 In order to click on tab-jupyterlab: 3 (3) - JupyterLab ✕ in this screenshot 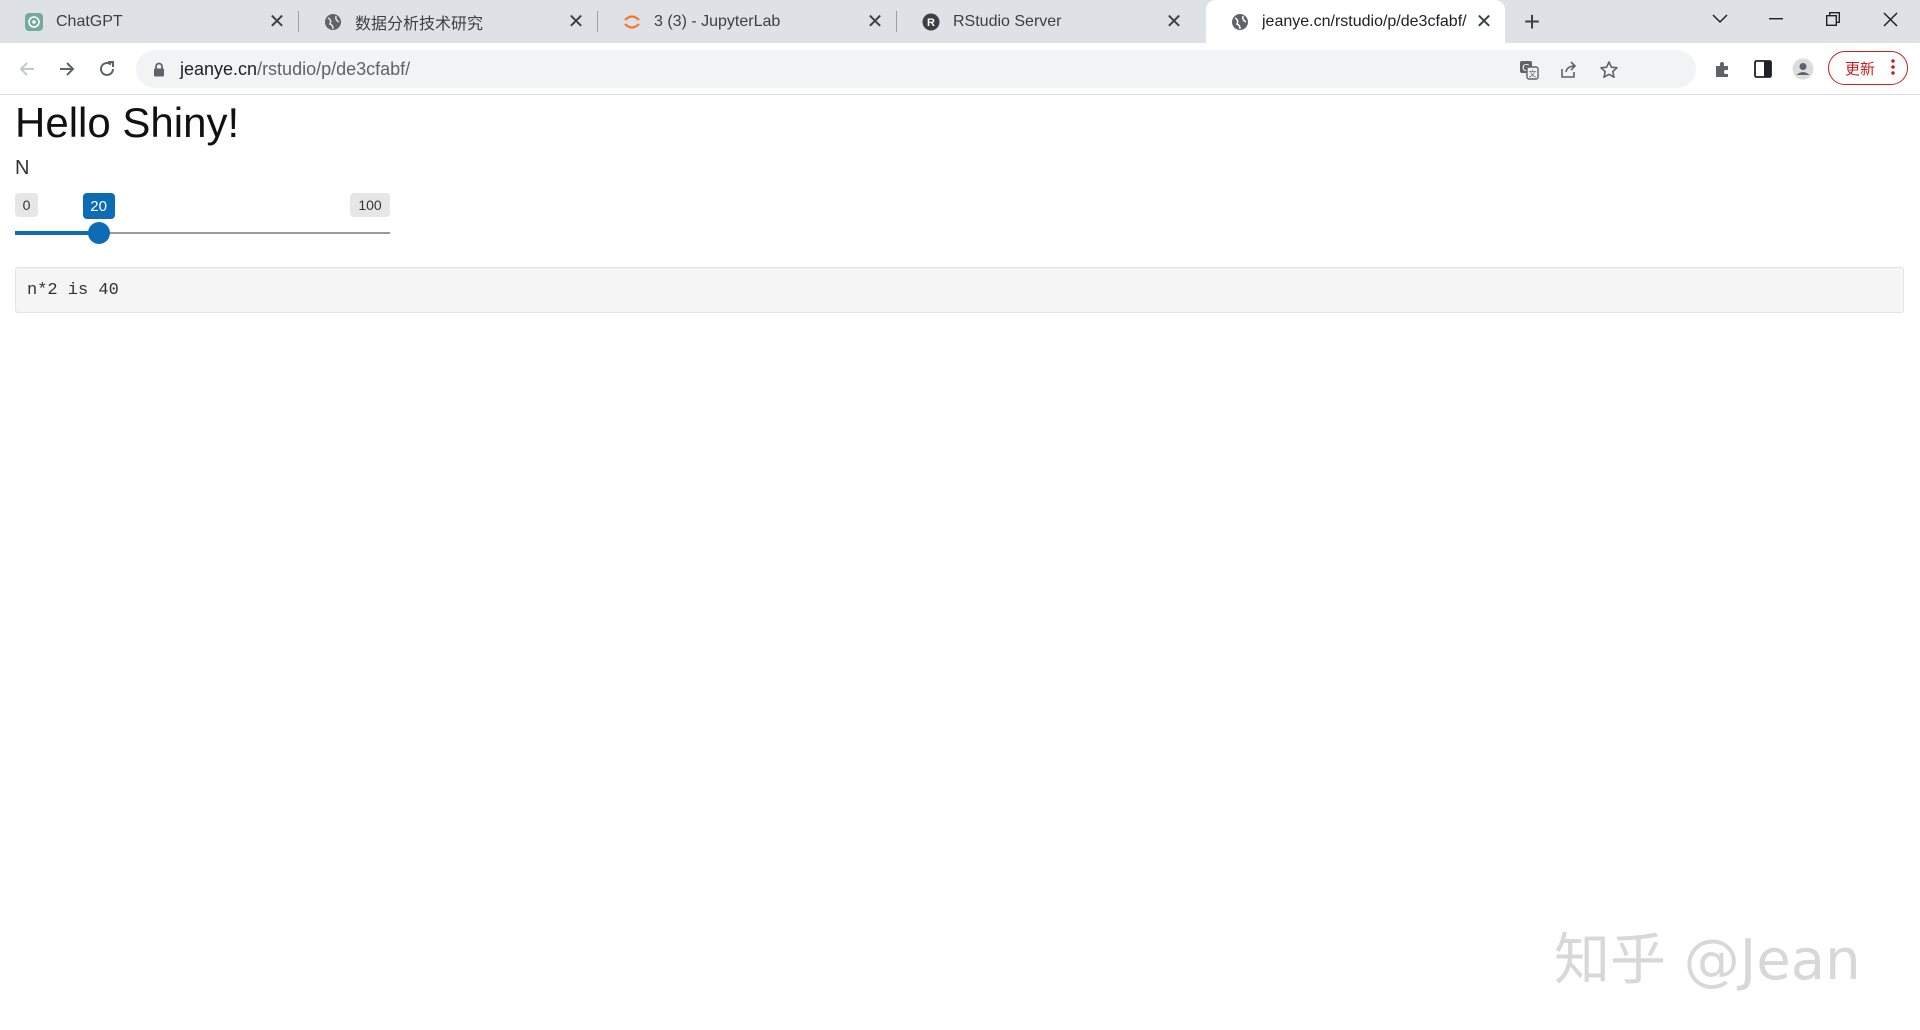, I will do `click(747, 21)`.